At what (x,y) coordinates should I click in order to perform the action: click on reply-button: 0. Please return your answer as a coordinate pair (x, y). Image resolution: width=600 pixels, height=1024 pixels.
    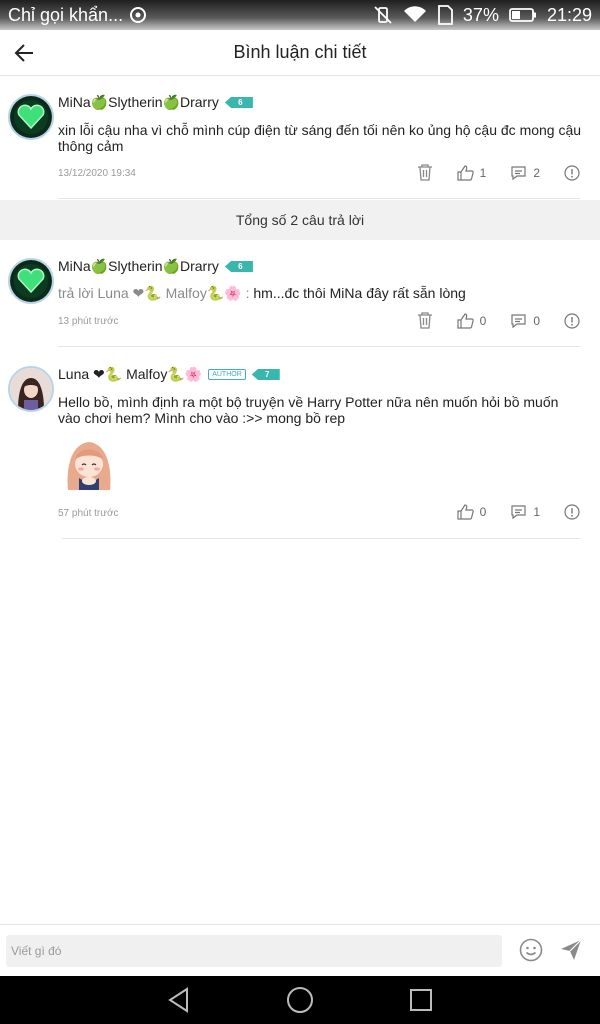
    Looking at the image, I should click on (525, 321).